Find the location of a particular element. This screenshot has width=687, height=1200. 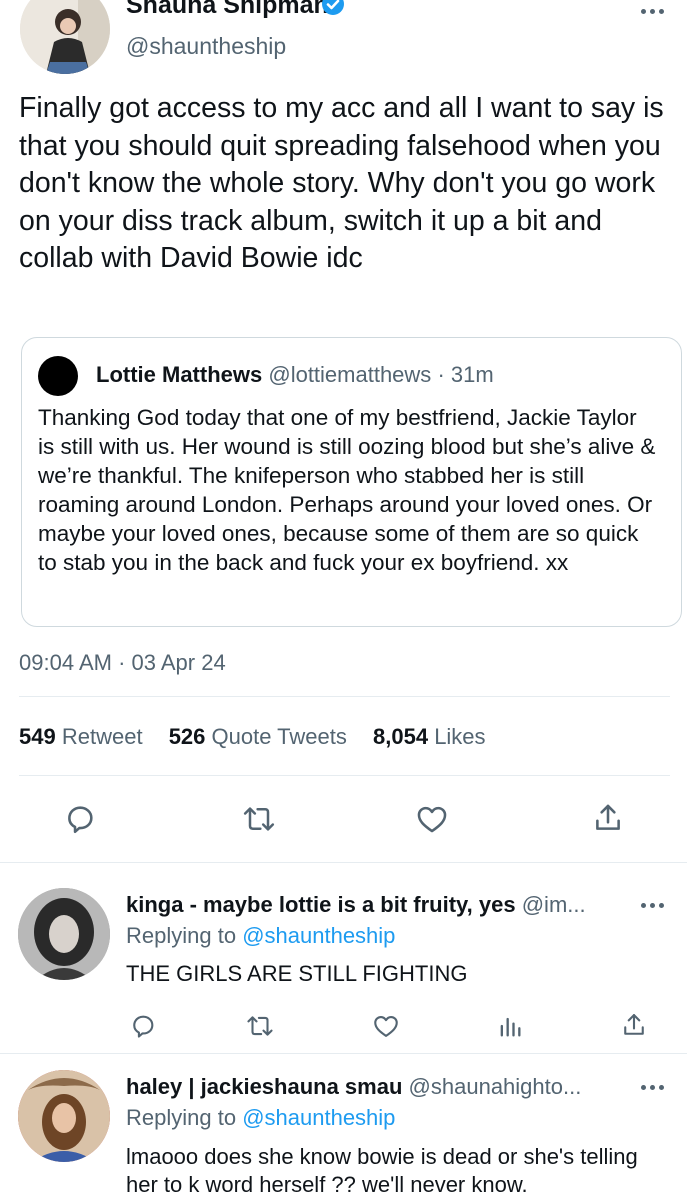

author-name: Shauna Shipman is located at coordinates (227, 9).